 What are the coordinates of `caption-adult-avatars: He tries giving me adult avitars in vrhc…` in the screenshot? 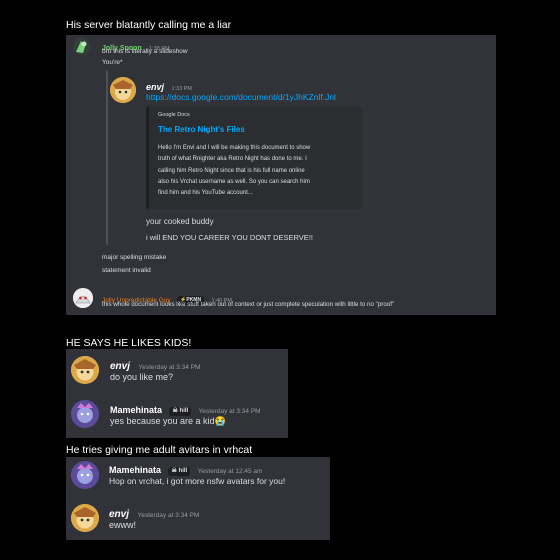 It's located at (159, 450).